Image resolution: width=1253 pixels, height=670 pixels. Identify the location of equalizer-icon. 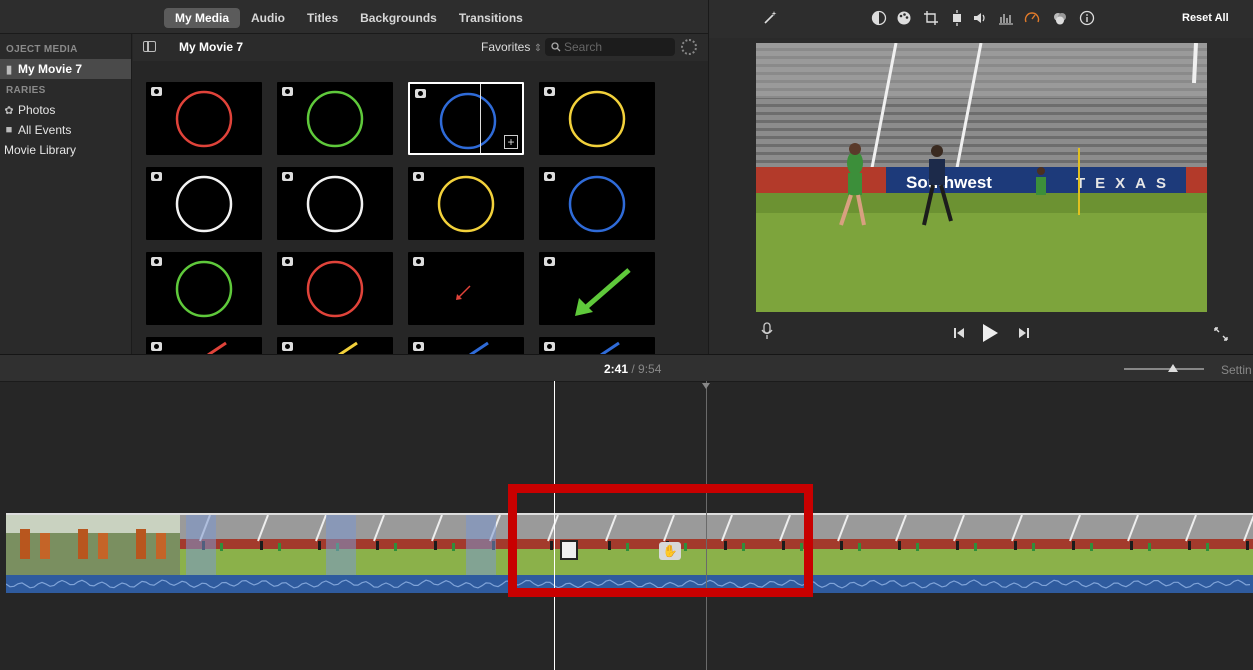
(1006, 18).